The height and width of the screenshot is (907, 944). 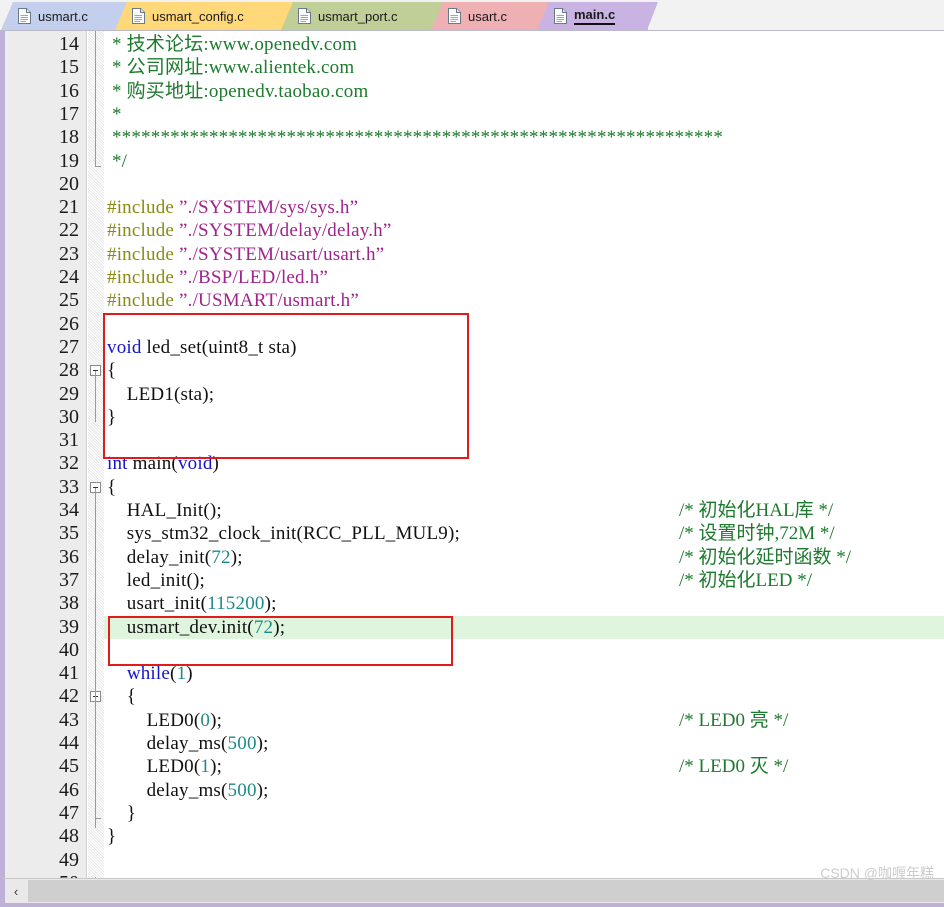 What do you see at coordinates (69, 766) in the screenshot?
I see `line-number: 45` at bounding box center [69, 766].